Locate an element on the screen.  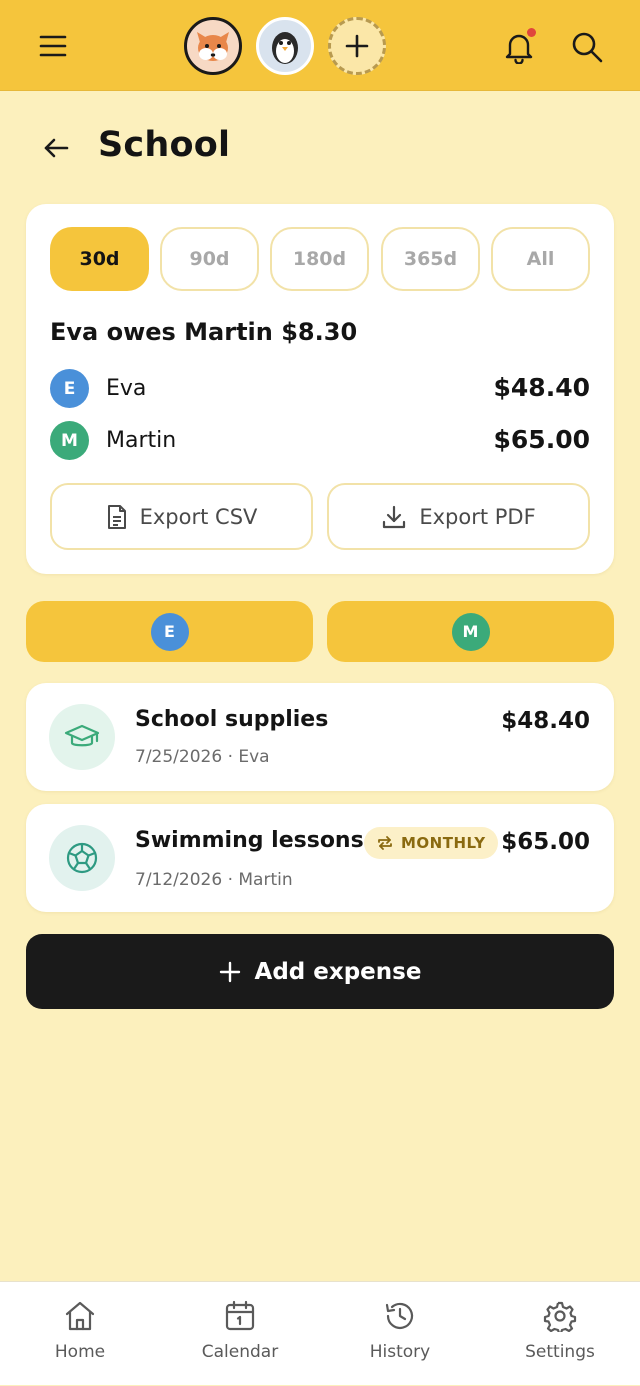
search-icon is located at coordinates (587, 47).